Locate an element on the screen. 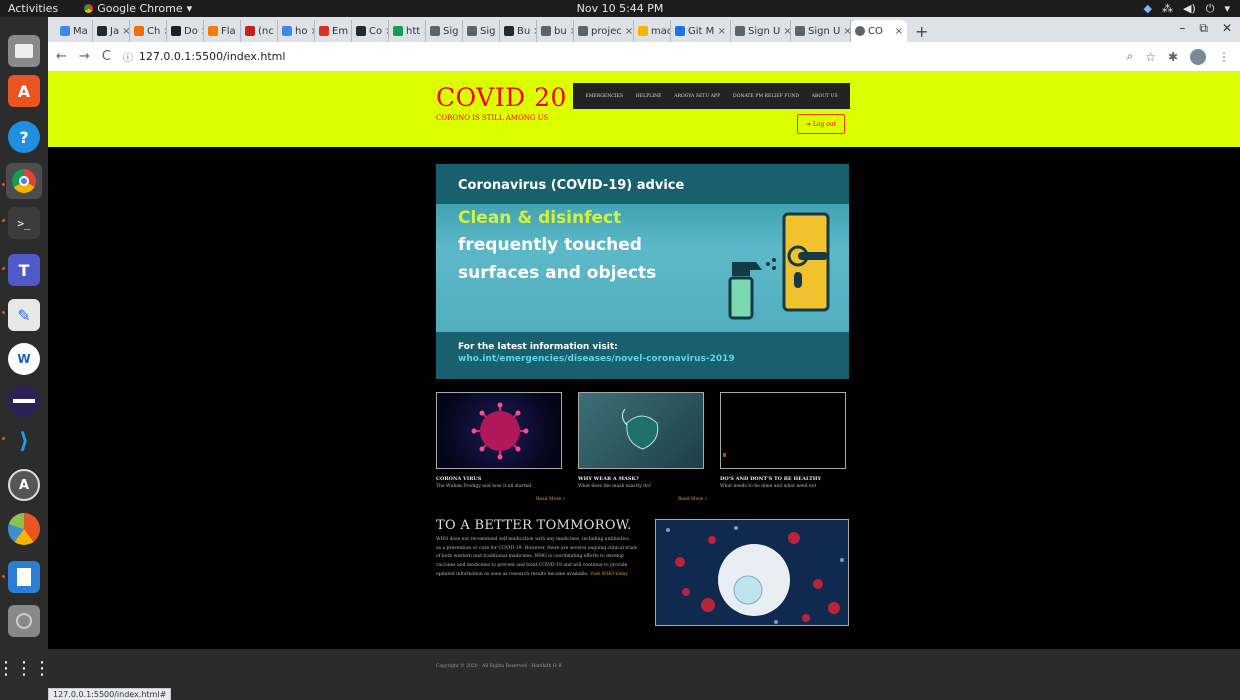 The height and width of the screenshot is (700, 1240). activities-button: Activities is located at coordinates (34, 8).